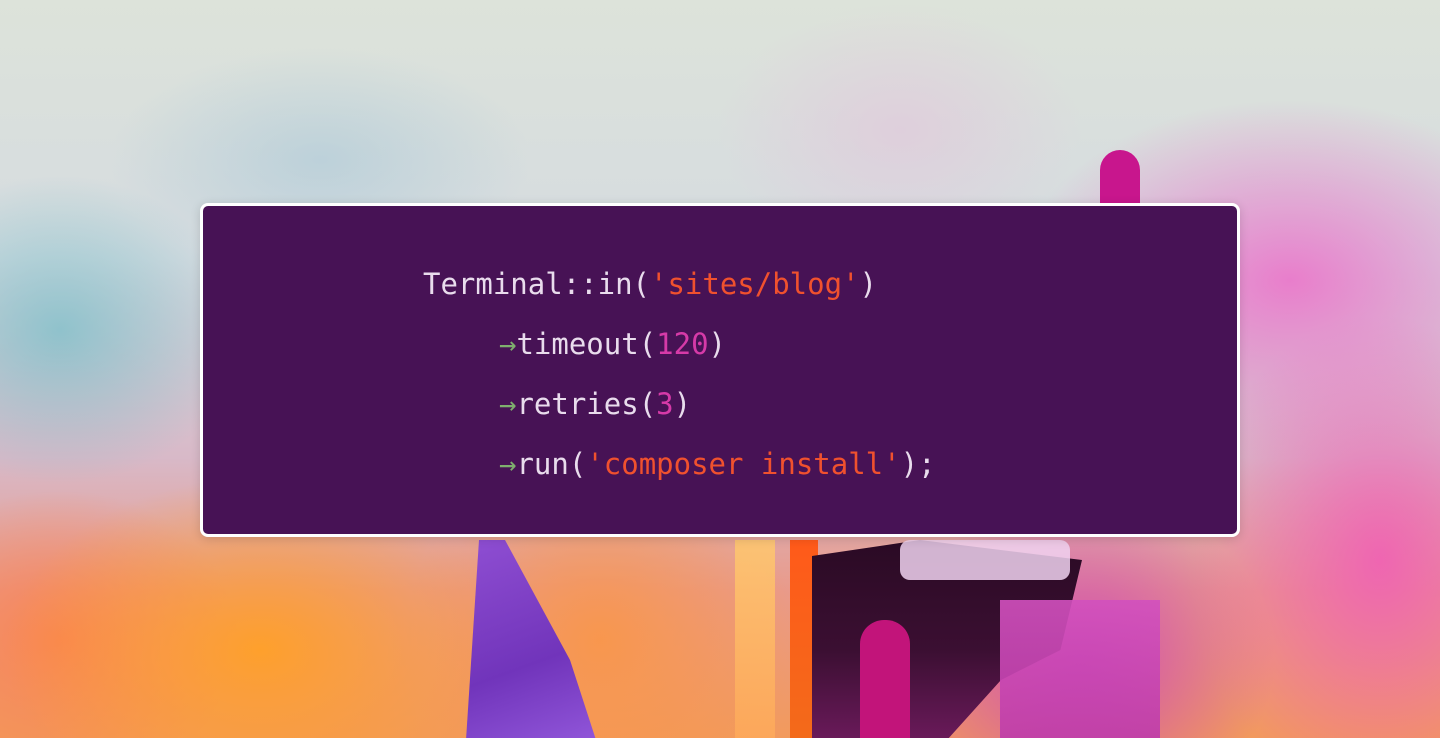 The height and width of the screenshot is (738, 1440). Describe the element at coordinates (665, 404) in the screenshot. I see `code-number: 3` at that location.